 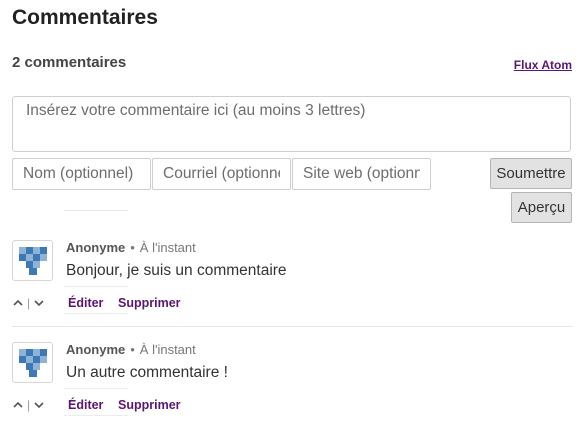 What do you see at coordinates (543, 65) in the screenshot?
I see `atom-feed-link: Flux Atom` at bounding box center [543, 65].